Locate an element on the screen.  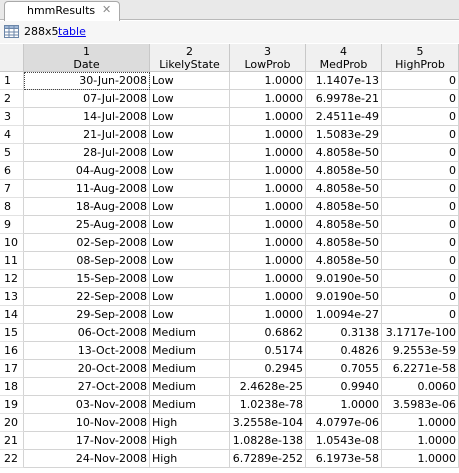
close-icon: ✕ is located at coordinates (106, 9).